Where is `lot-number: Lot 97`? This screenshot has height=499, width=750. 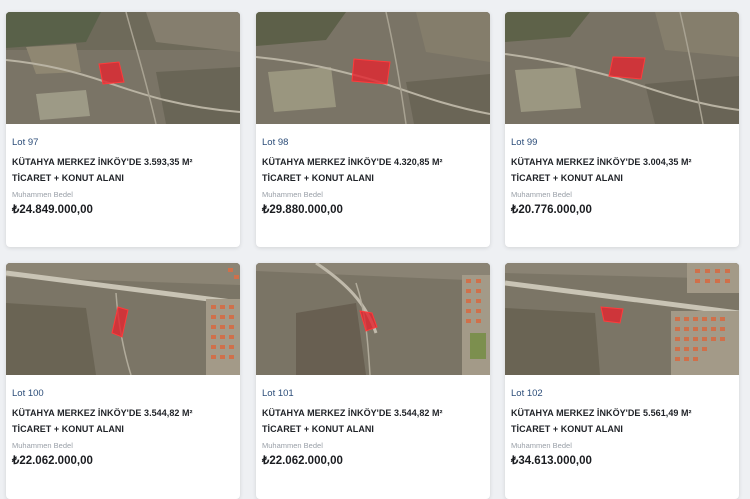 lot-number: Lot 97 is located at coordinates (123, 143).